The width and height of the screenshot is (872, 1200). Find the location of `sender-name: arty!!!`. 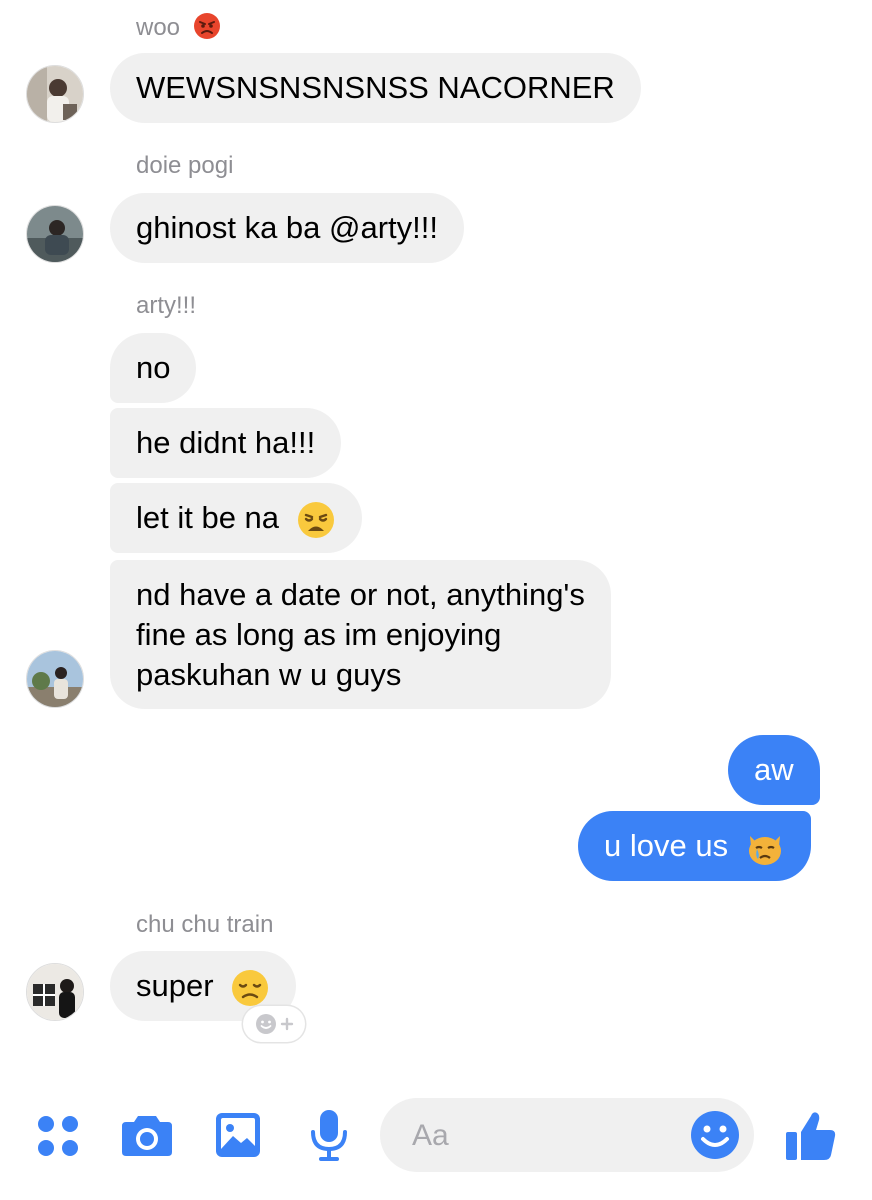

sender-name: arty!!! is located at coordinates (166, 305).